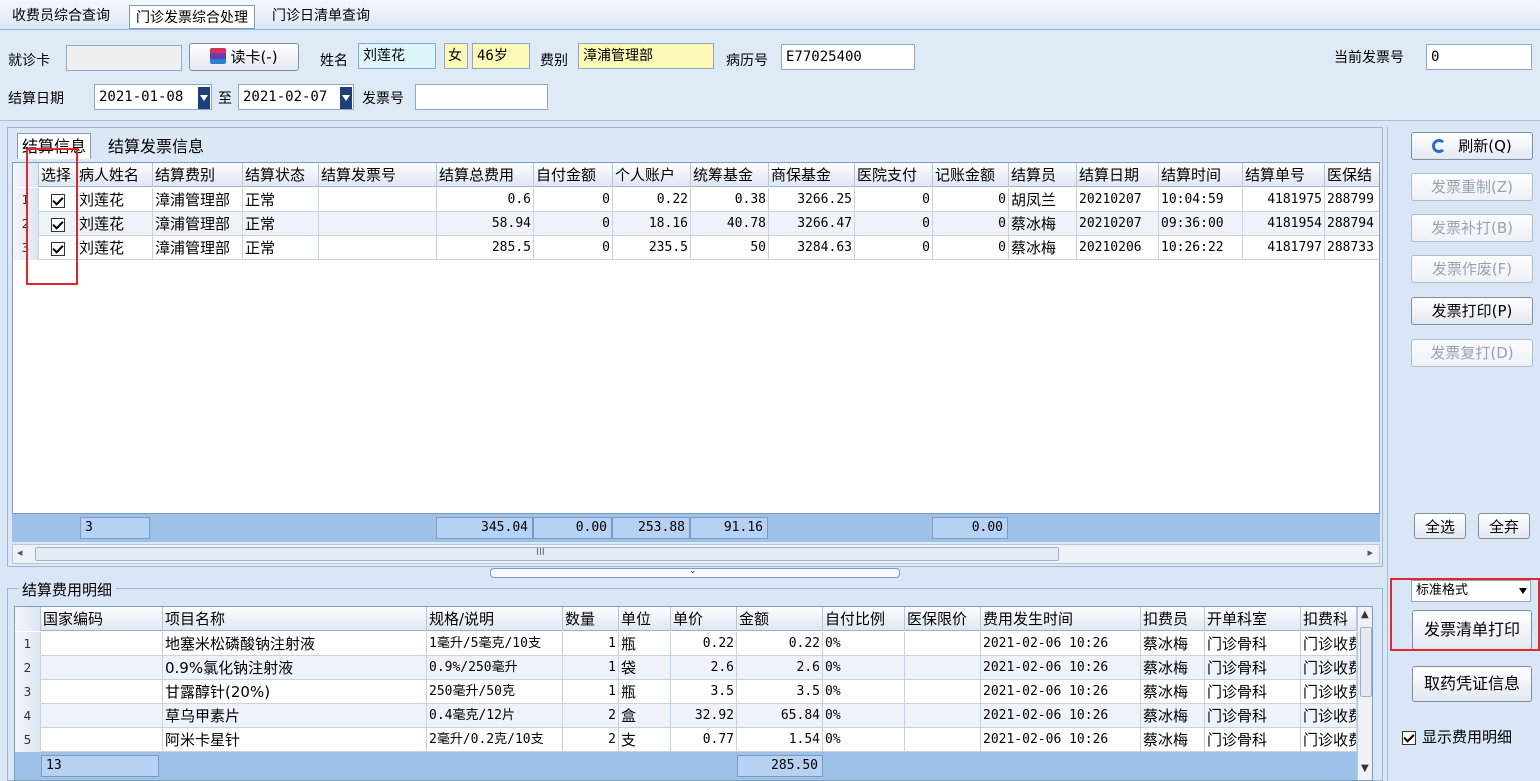  What do you see at coordinates (481, 97) in the screenshot?
I see `invoice-no-input` at bounding box center [481, 97].